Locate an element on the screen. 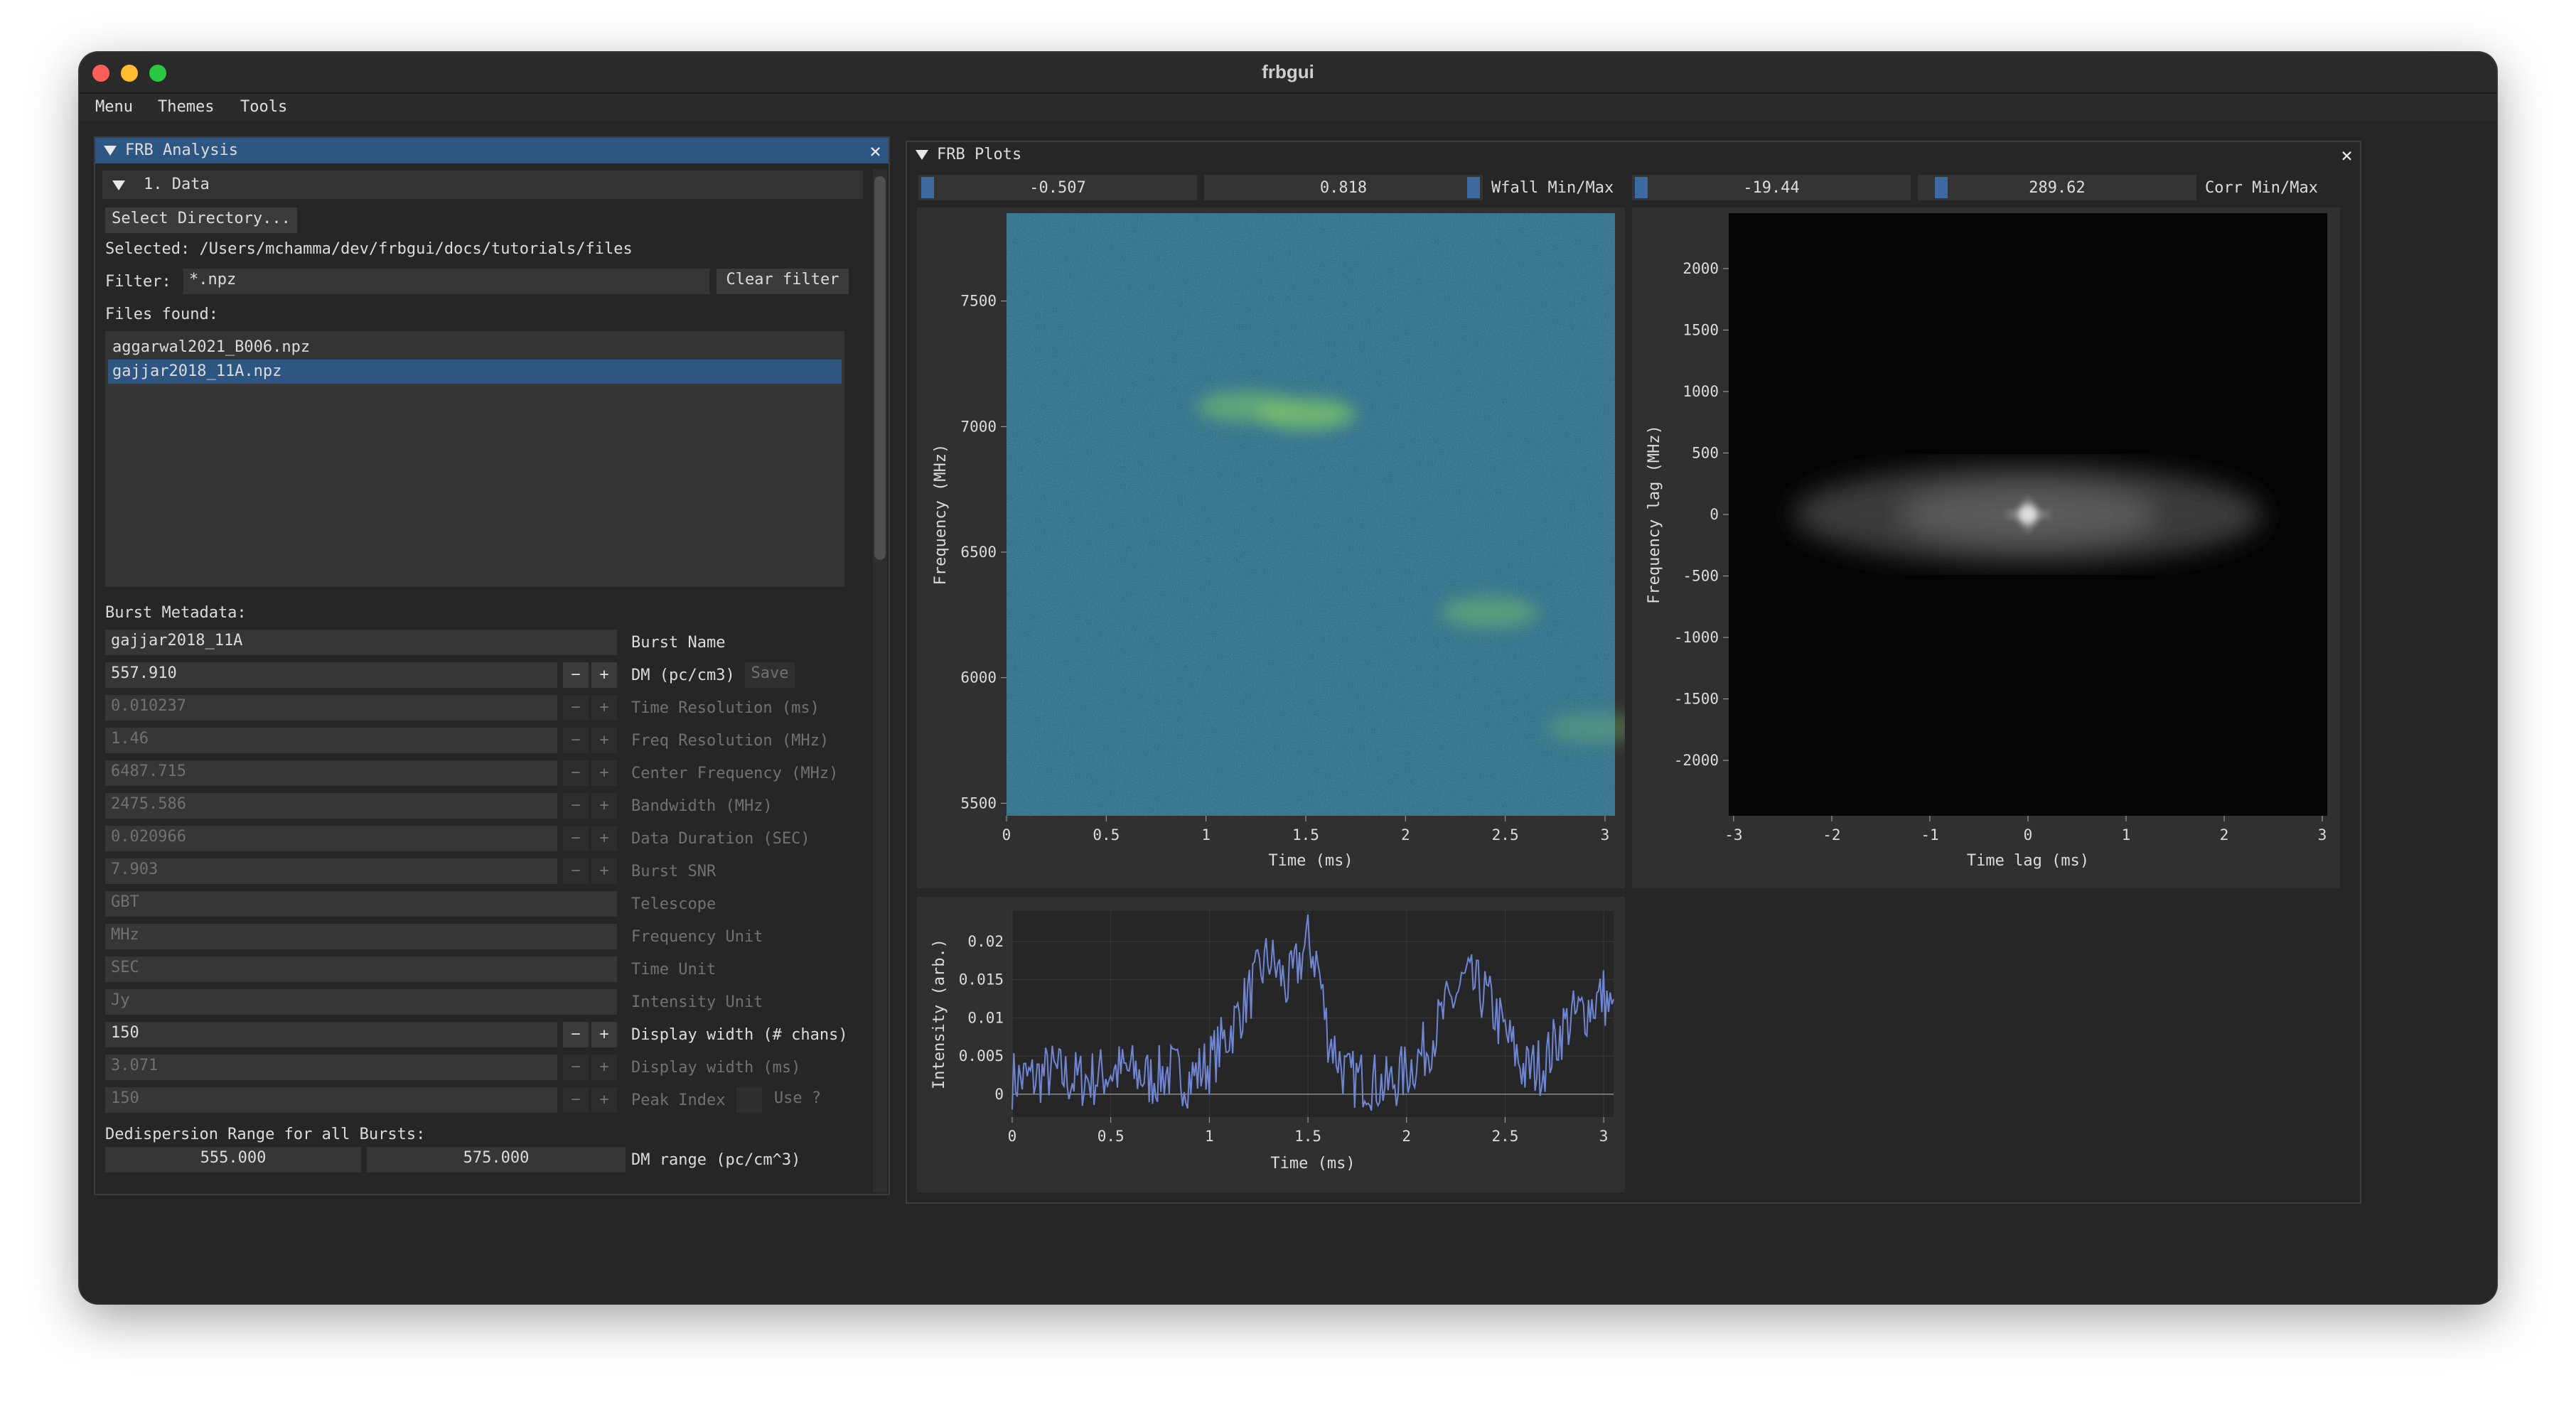 The image size is (2576, 1407). plots-panel-header: FRB Plots × is located at coordinates (1633, 155).